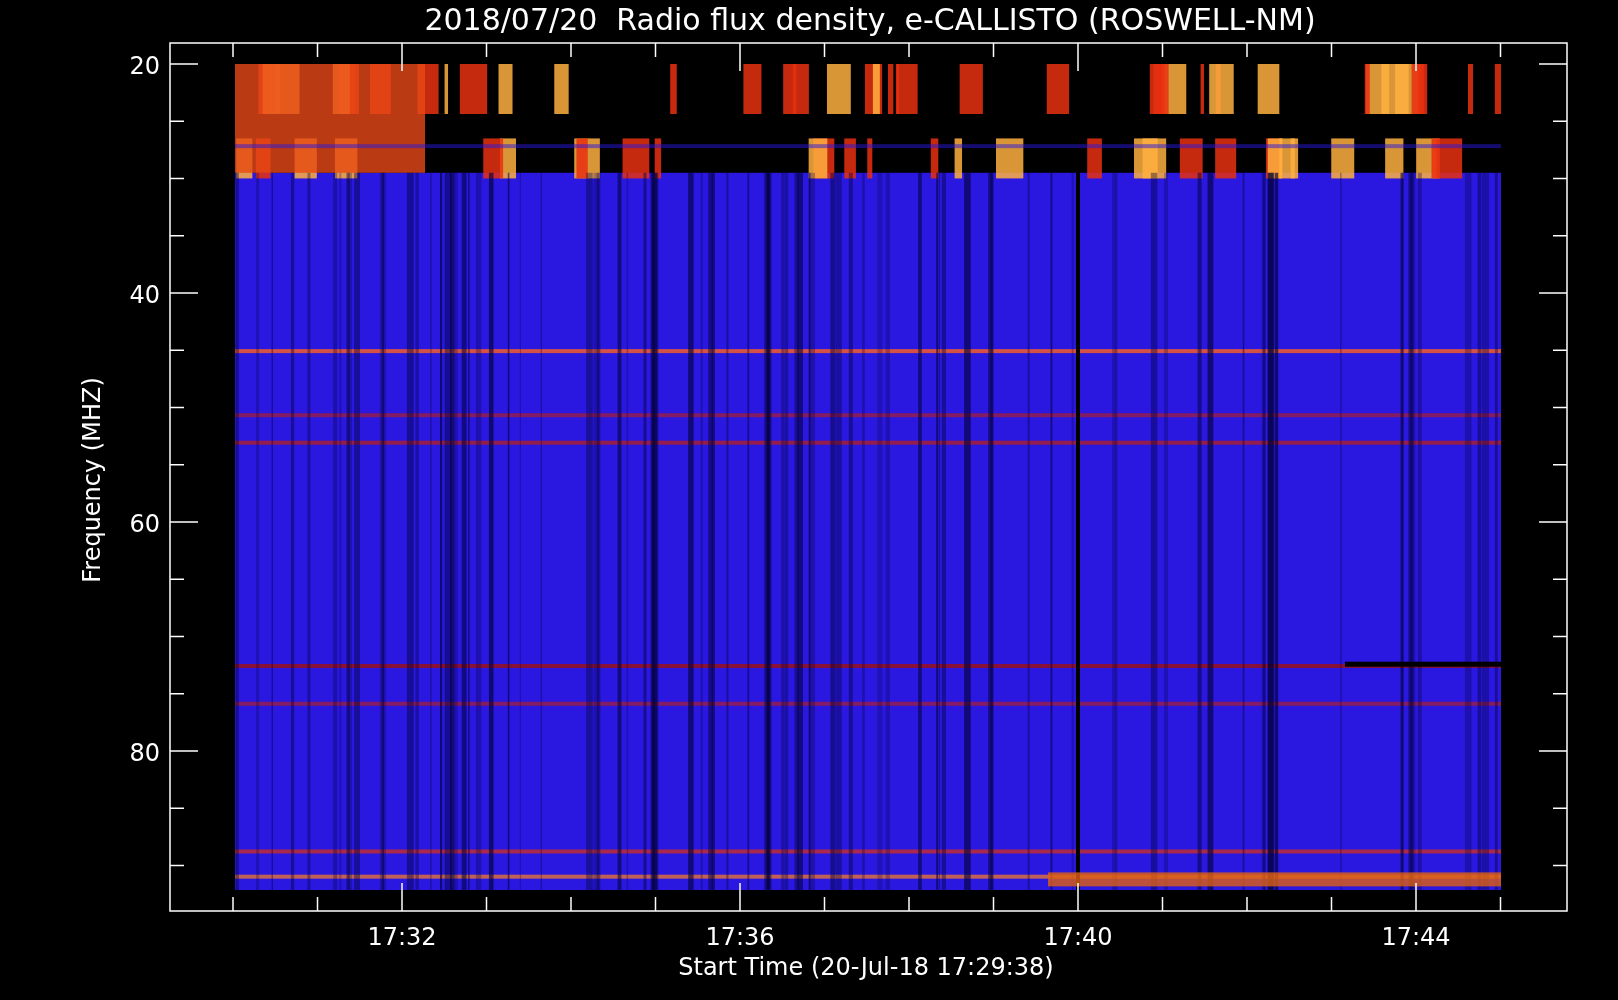 This screenshot has width=1618, height=1000. I want to click on y-tick-label: 80, so click(144, 753).